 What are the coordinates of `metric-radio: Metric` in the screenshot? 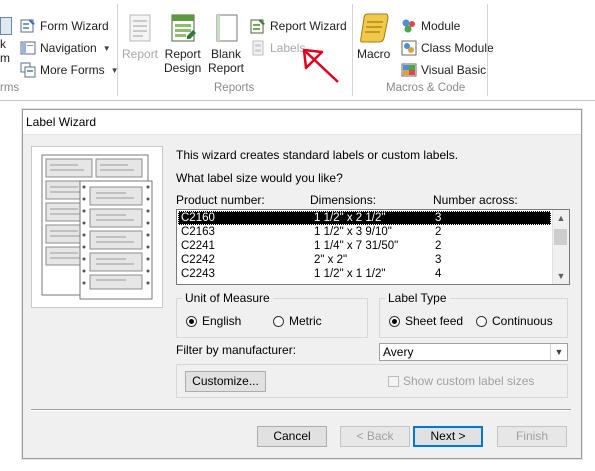 It's located at (297, 321).